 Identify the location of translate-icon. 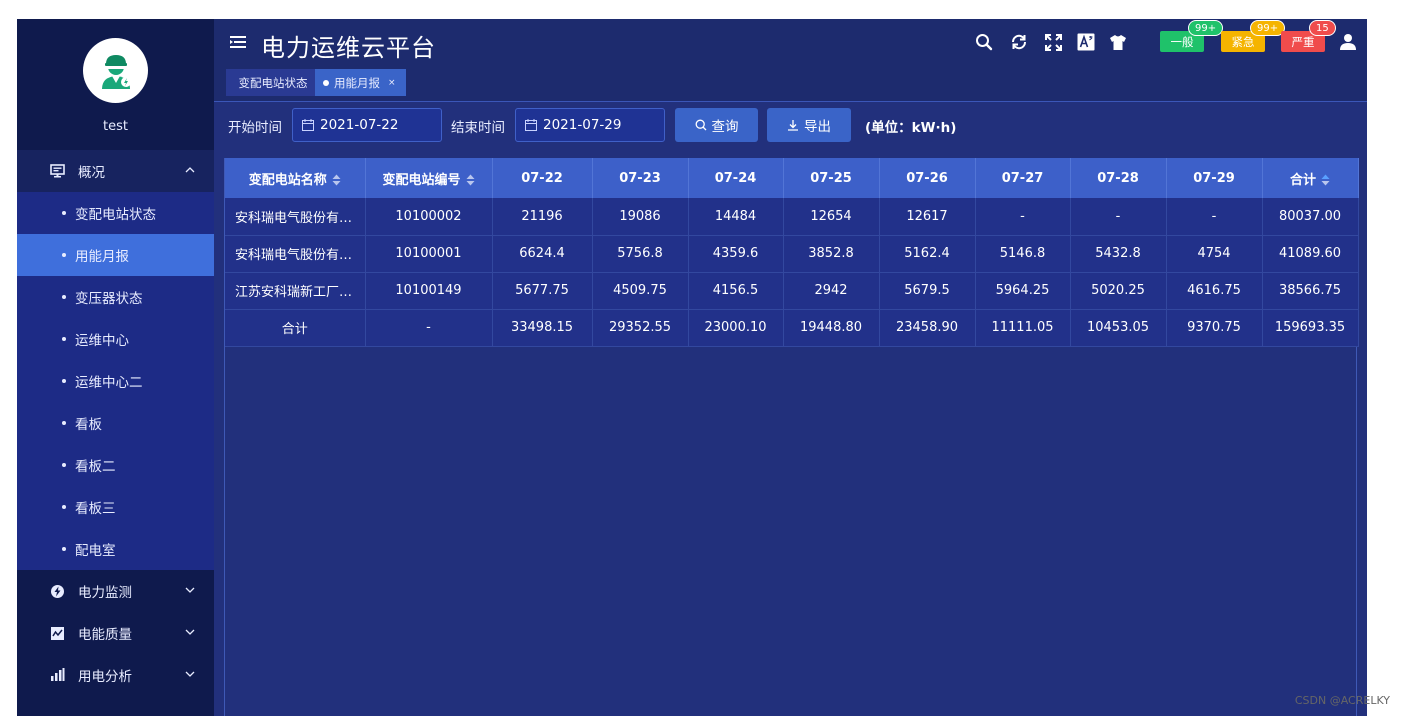
(1086, 42).